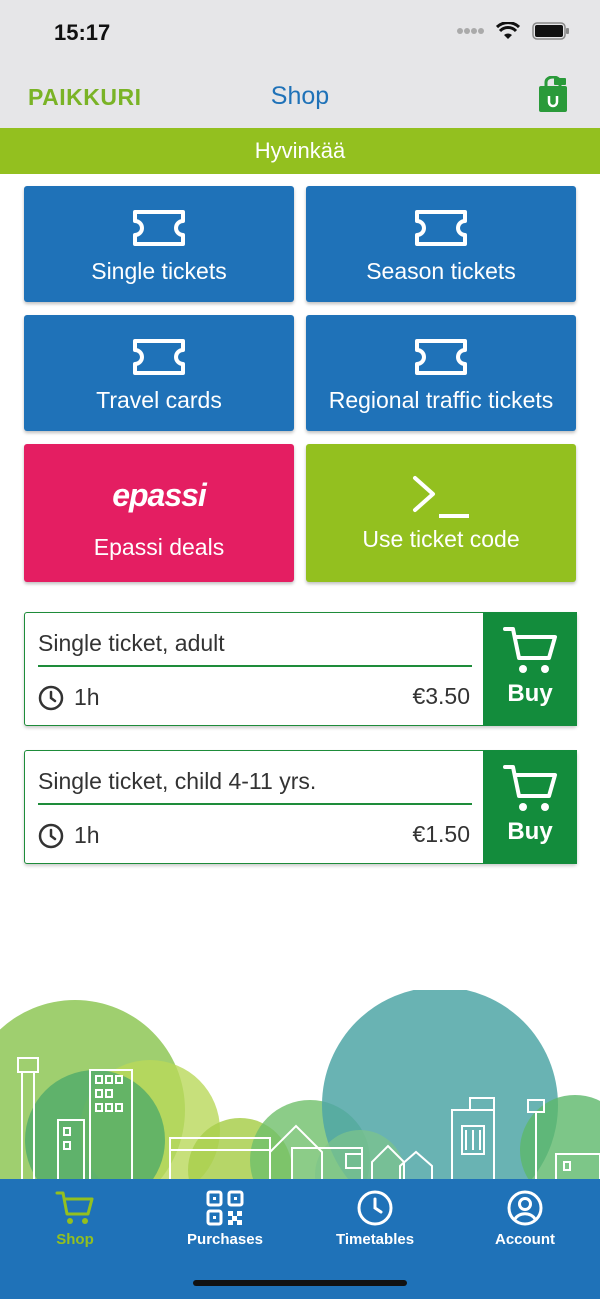 The image size is (600, 1299). I want to click on tab-shop: Shop, so click(75, 1219).